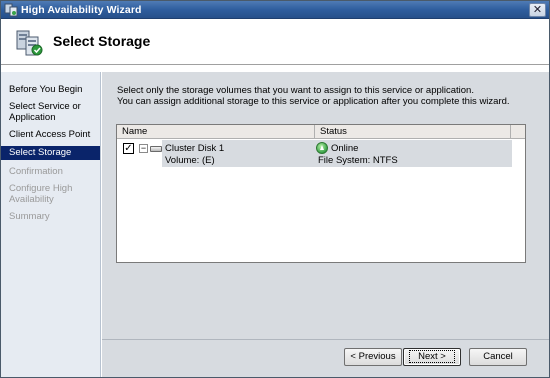 Image resolution: width=550 pixels, height=378 pixels. I want to click on previous-button-label: < Previous, so click(373, 356).